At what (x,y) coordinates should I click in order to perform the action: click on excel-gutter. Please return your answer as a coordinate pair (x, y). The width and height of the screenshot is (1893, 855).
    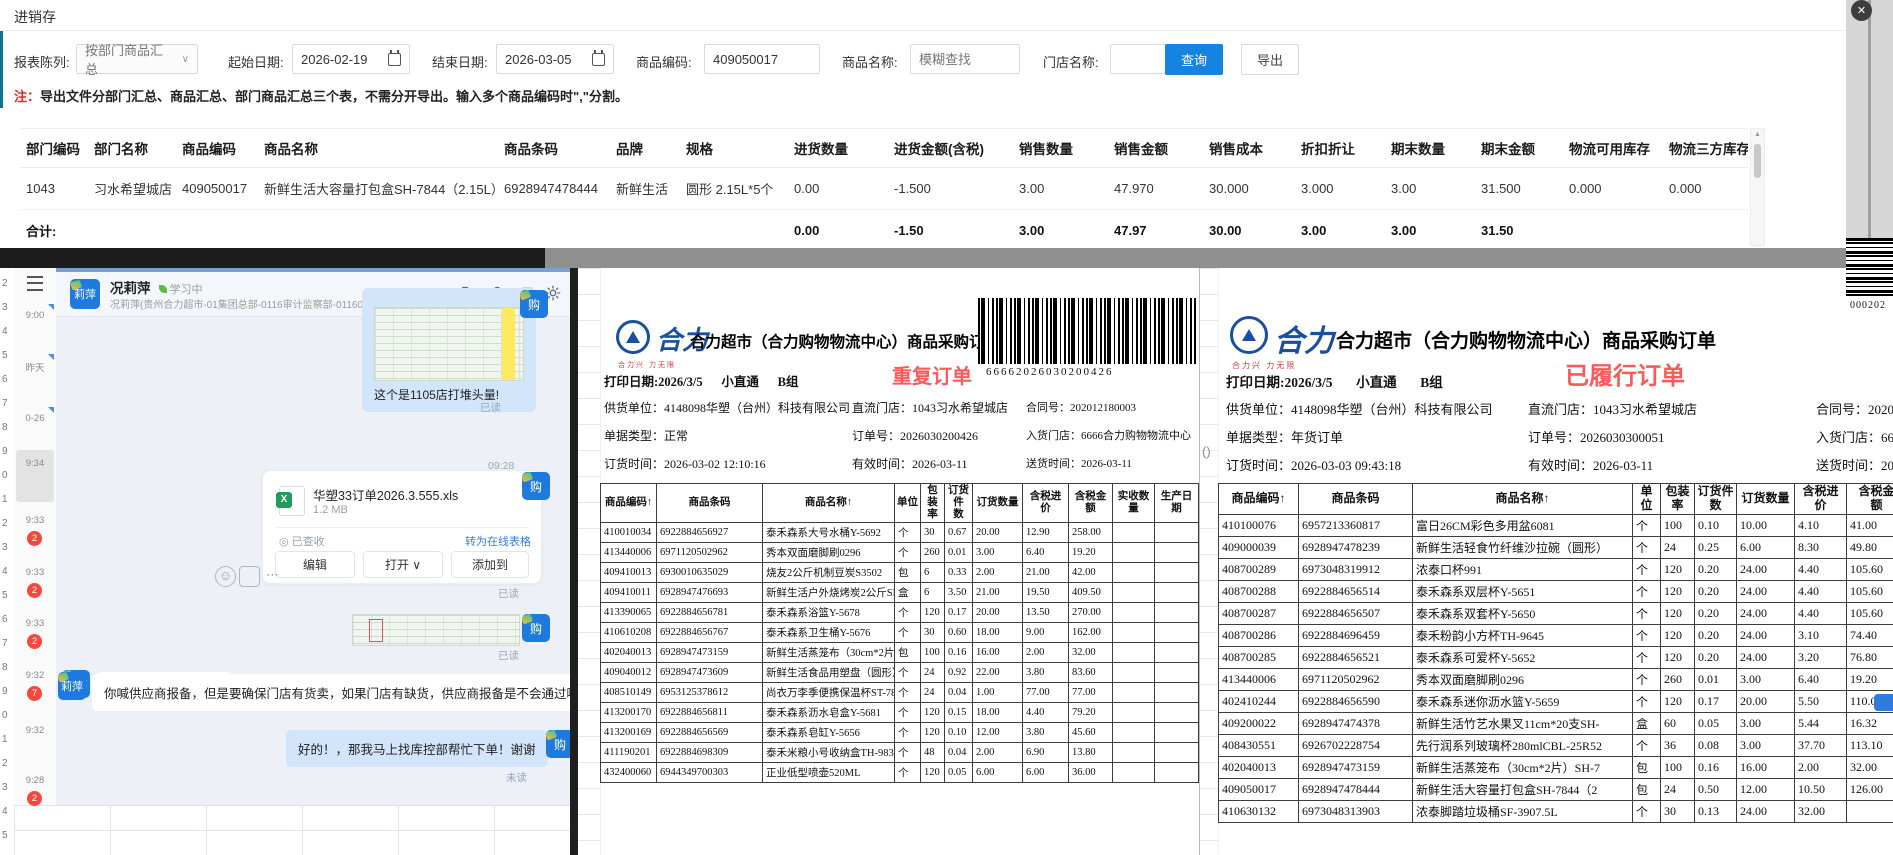
    Looking at the image, I should click on (589, 561).